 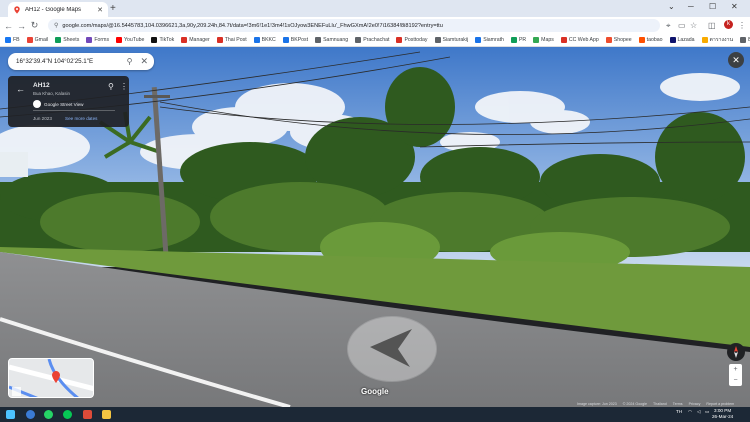 What do you see at coordinates (671, 6) in the screenshot?
I see `tab-search-icon: ⌄` at bounding box center [671, 6].